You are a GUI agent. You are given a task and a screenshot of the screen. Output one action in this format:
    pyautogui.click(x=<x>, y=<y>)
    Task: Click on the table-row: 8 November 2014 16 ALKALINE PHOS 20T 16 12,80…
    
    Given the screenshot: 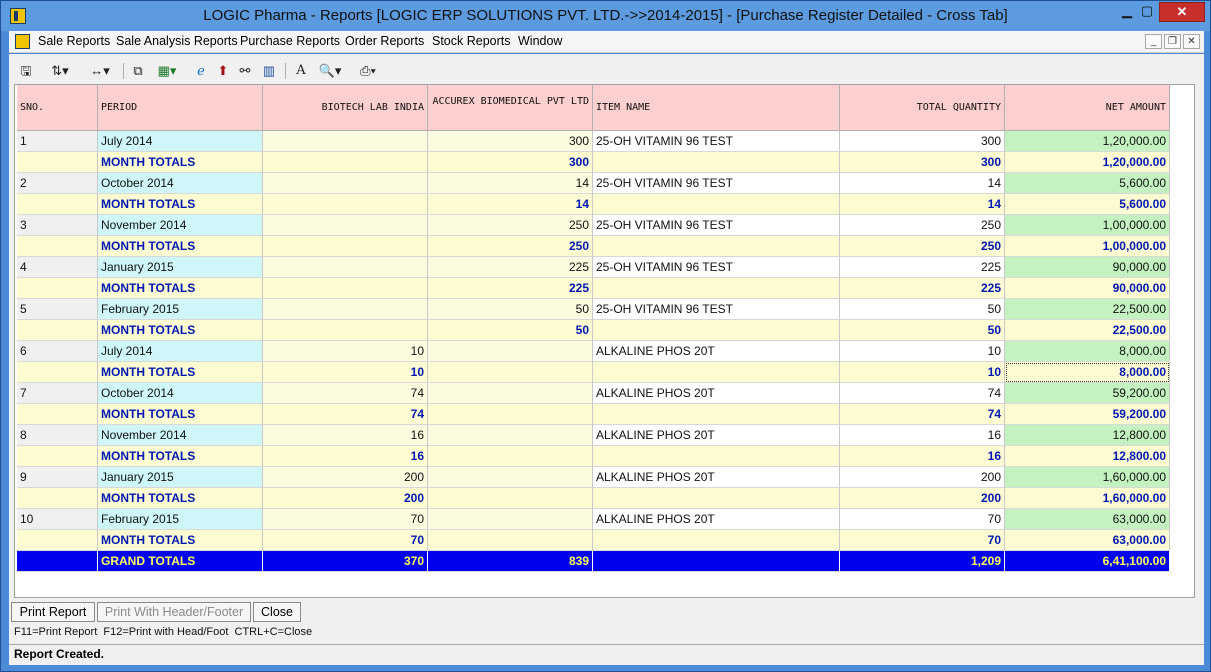 What is the action you would take?
    pyautogui.click(x=593, y=435)
    